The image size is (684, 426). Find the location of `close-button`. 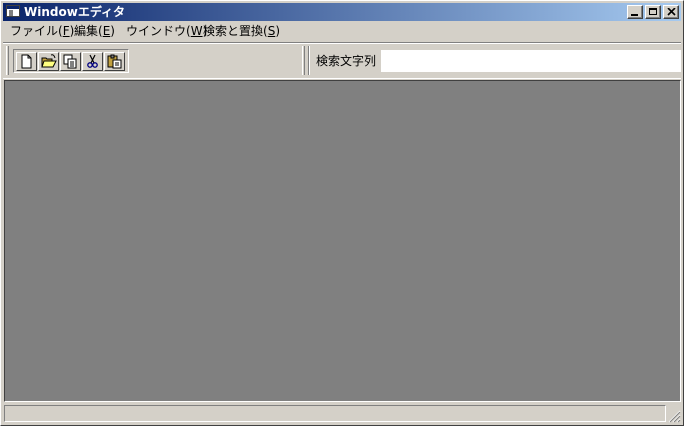

close-button is located at coordinates (671, 12).